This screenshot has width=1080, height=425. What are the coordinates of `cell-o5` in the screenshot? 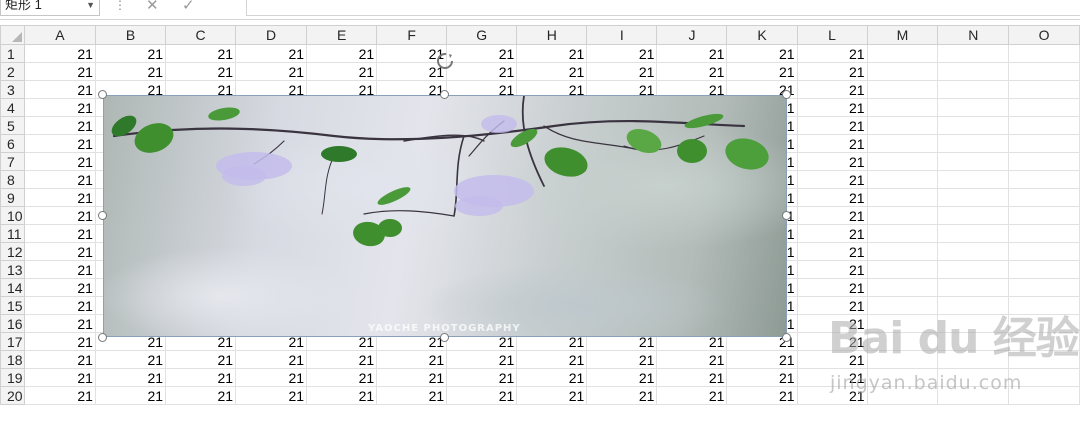 It's located at (1044, 125).